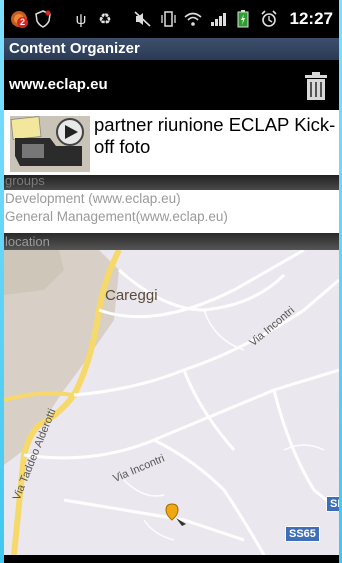  I want to click on groups-label: groups, so click(25, 180).